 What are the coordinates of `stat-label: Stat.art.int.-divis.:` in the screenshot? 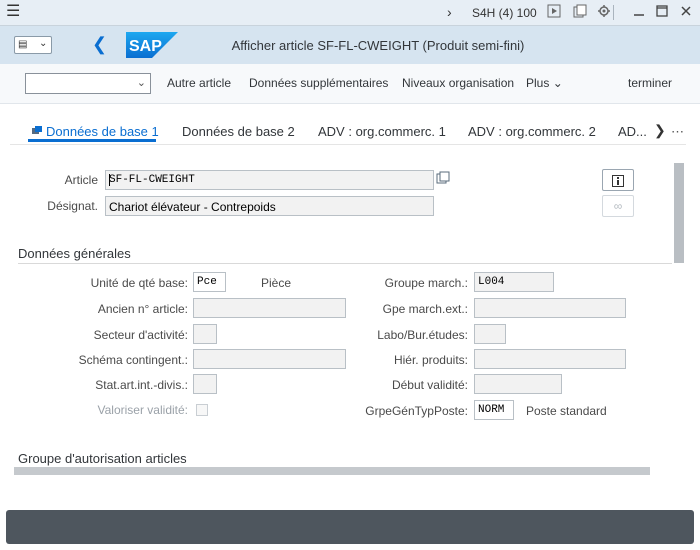 It's located at (141, 385).